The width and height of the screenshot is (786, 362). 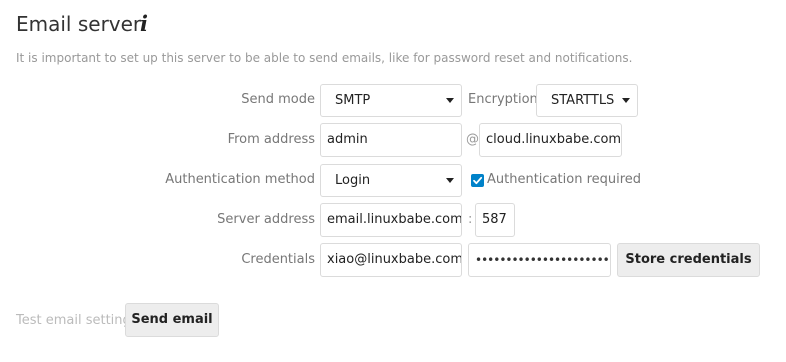 I want to click on username-input: xiao@linuxbabe.com, so click(x=391, y=260).